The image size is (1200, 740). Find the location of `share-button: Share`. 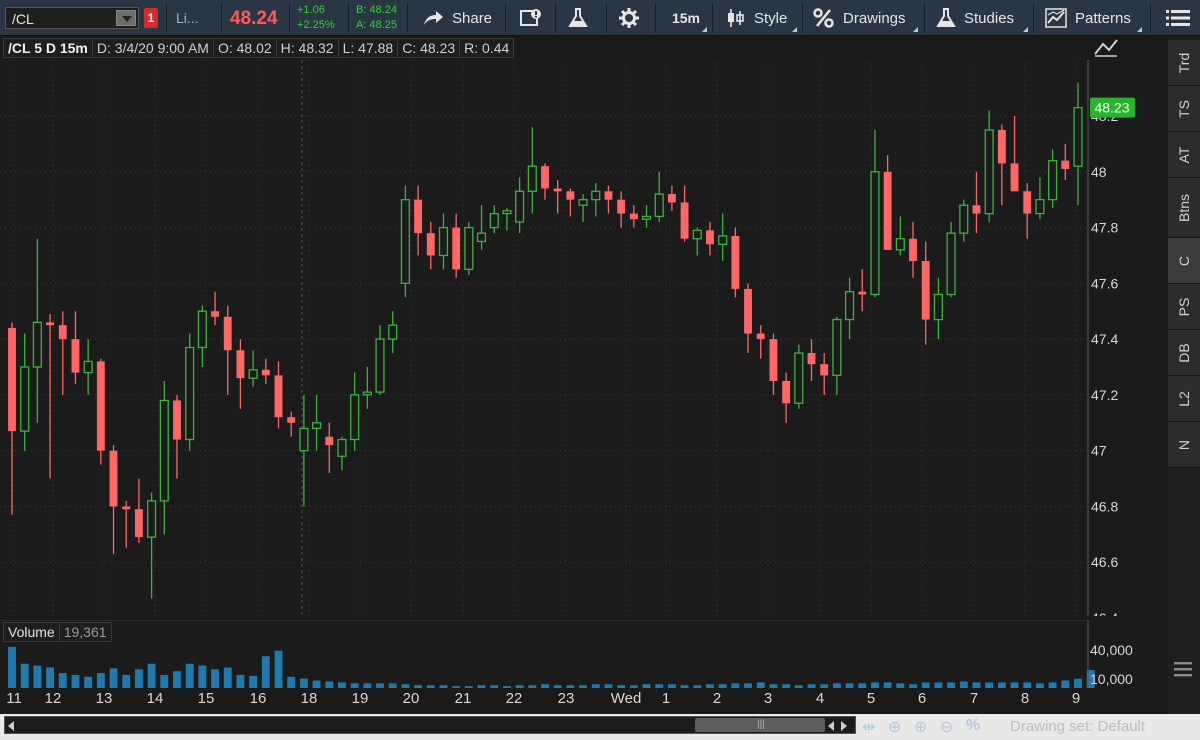

share-button: Share is located at coordinates (457, 18).